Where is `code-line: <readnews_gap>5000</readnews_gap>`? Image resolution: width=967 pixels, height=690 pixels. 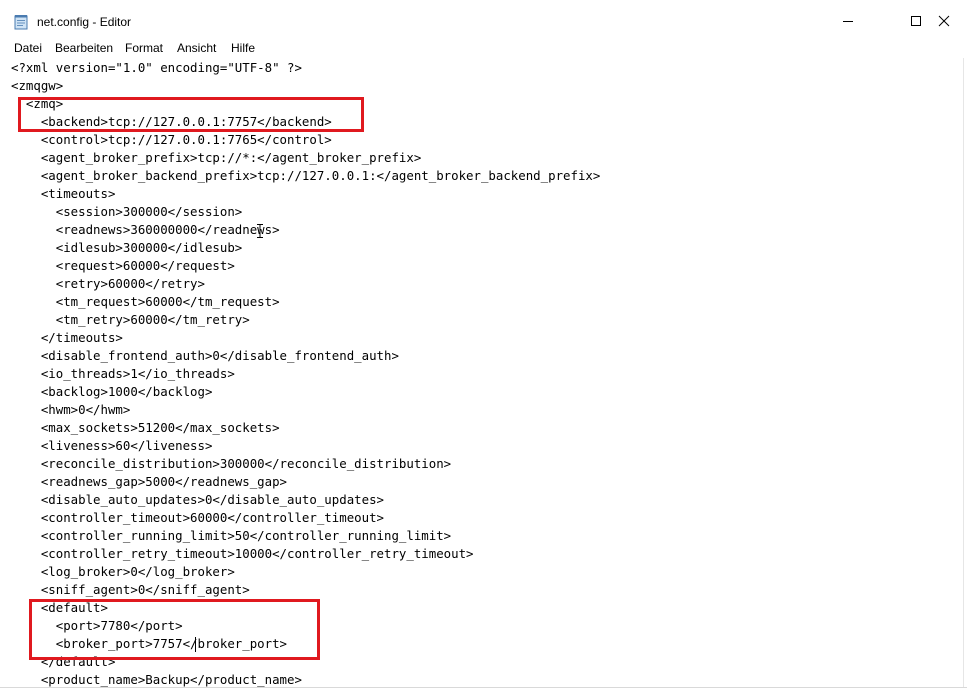 code-line: <readnews_gap>5000</readnews_gap> is located at coordinates (149, 481).